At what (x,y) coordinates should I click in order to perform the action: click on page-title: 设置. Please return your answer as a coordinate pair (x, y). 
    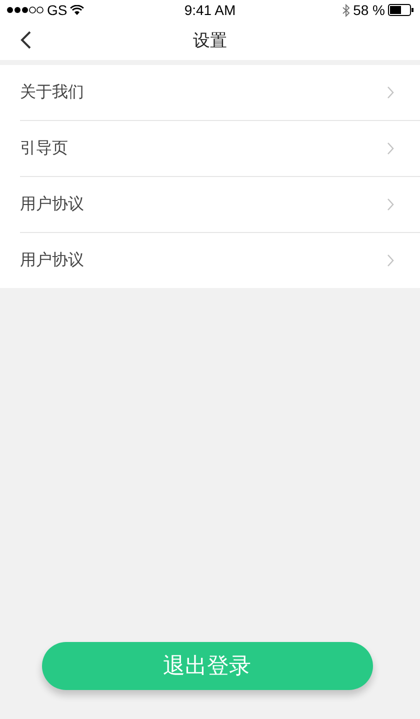
    Looking at the image, I should click on (210, 40).